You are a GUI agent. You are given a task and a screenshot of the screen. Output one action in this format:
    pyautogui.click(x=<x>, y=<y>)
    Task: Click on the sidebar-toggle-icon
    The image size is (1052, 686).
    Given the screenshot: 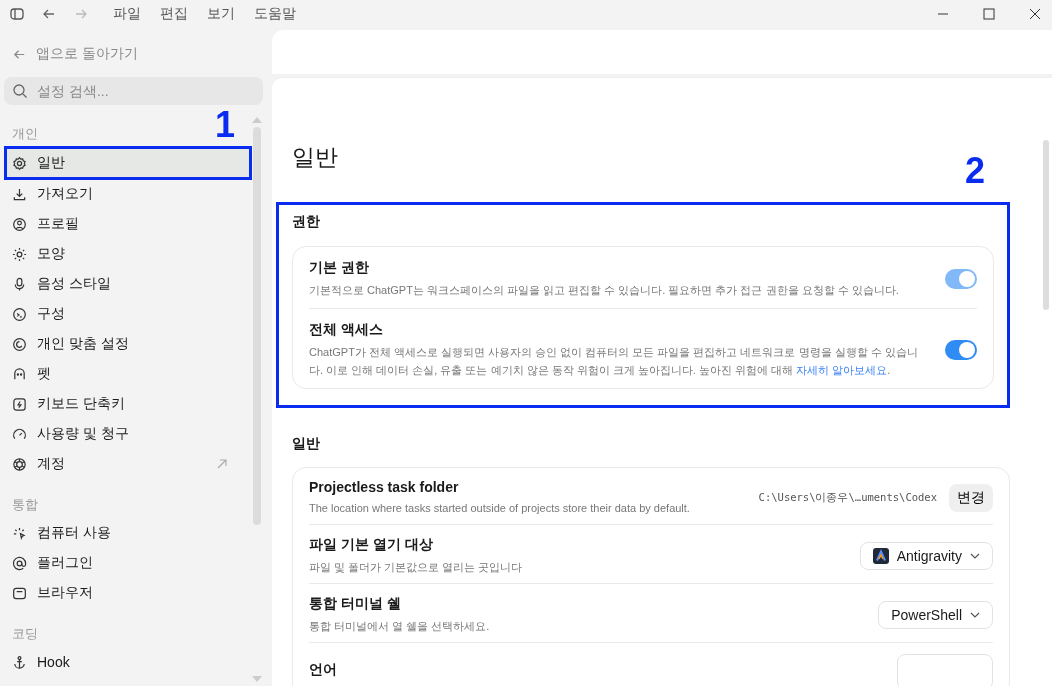 What is the action you would take?
    pyautogui.click(x=17, y=14)
    